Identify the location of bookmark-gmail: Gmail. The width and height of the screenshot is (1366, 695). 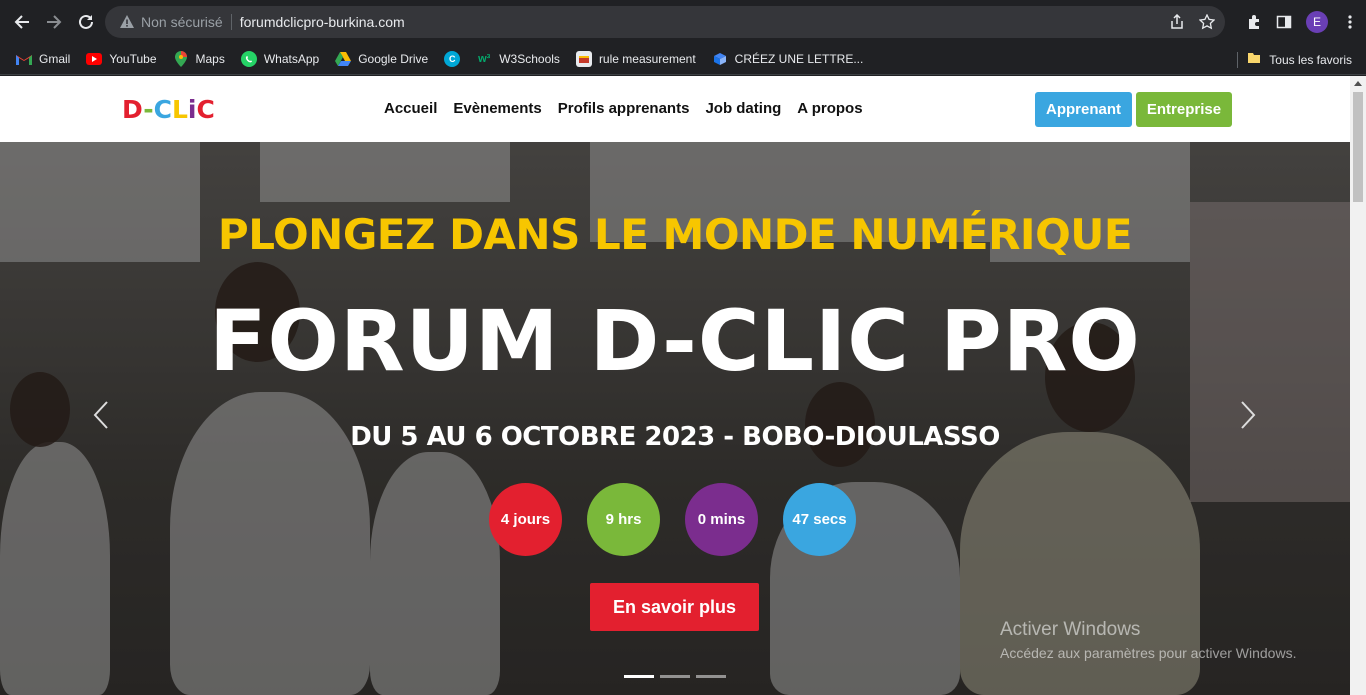
(43, 59).